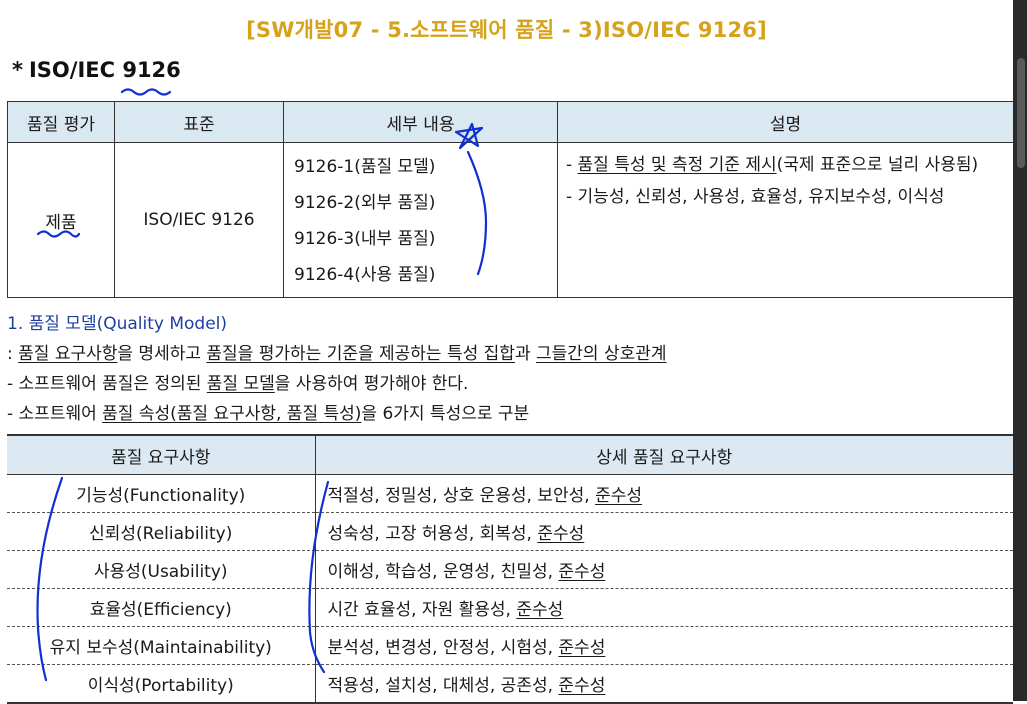 The image size is (1027, 704). Describe the element at coordinates (61, 220) in the screenshot. I see `cell-evaluation: 제품` at that location.